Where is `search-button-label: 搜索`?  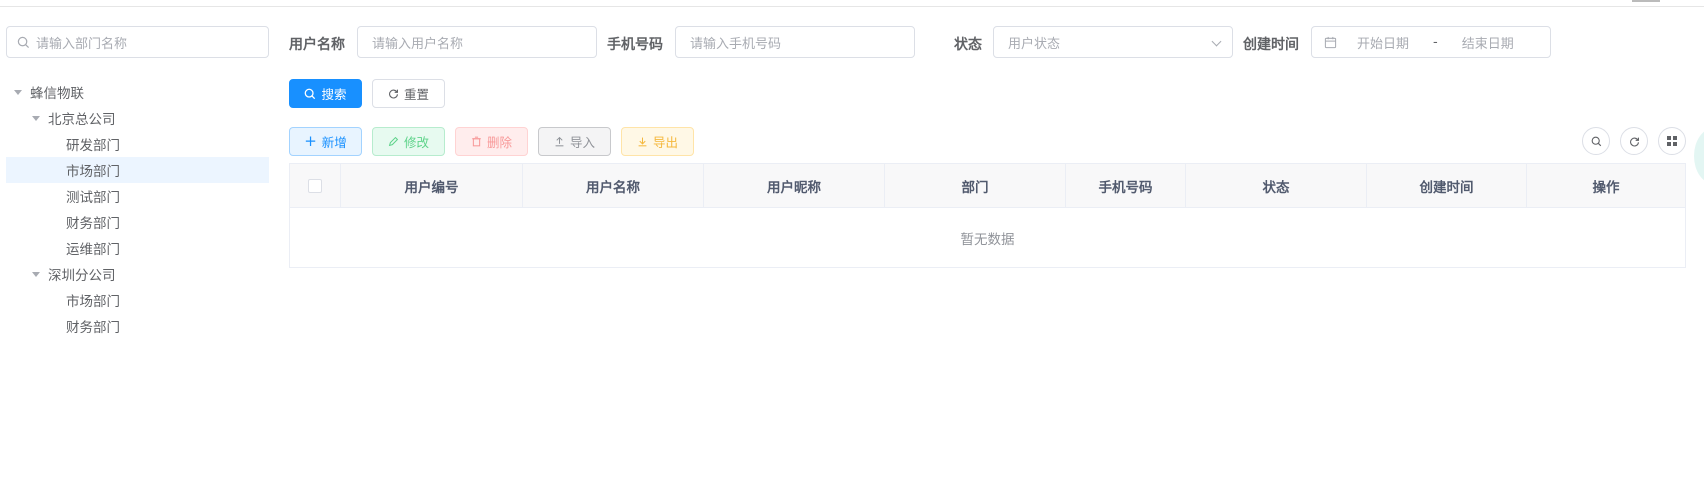 search-button-label: 搜索 is located at coordinates (334, 94).